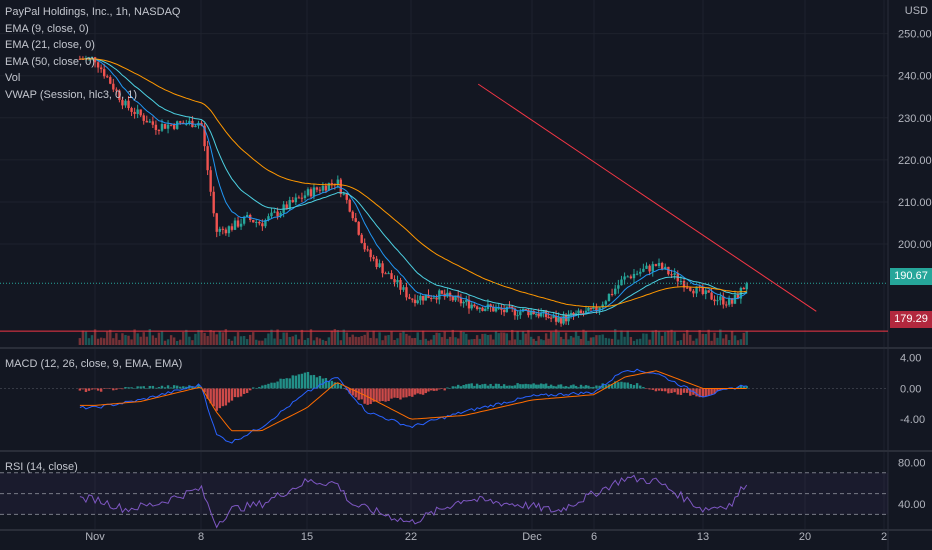  What do you see at coordinates (92, 45) in the screenshot?
I see `study-ema21-label: EMA (21, close, 0)` at bounding box center [92, 45].